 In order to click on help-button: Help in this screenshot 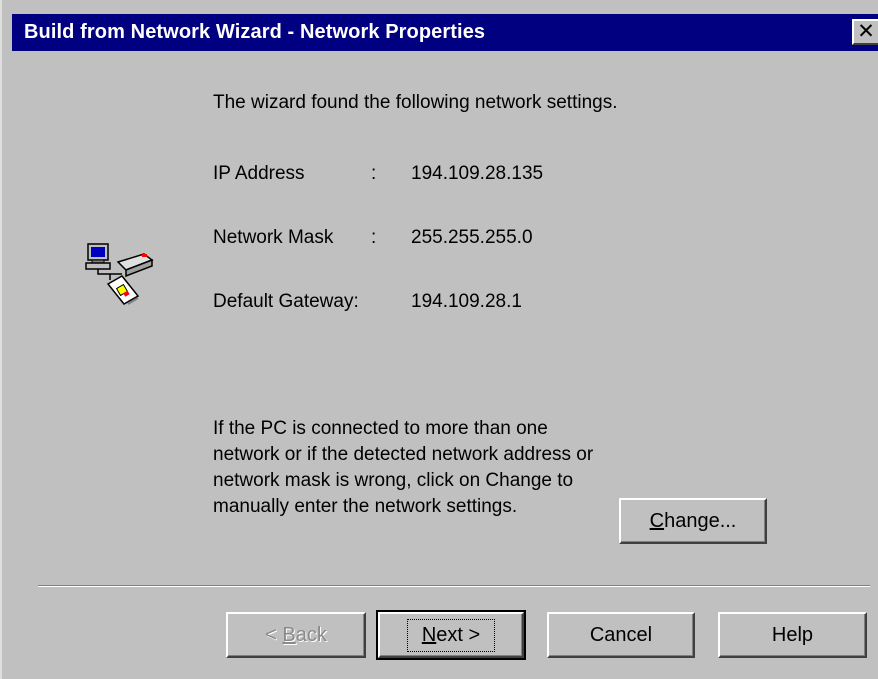, I will do `click(792, 635)`.